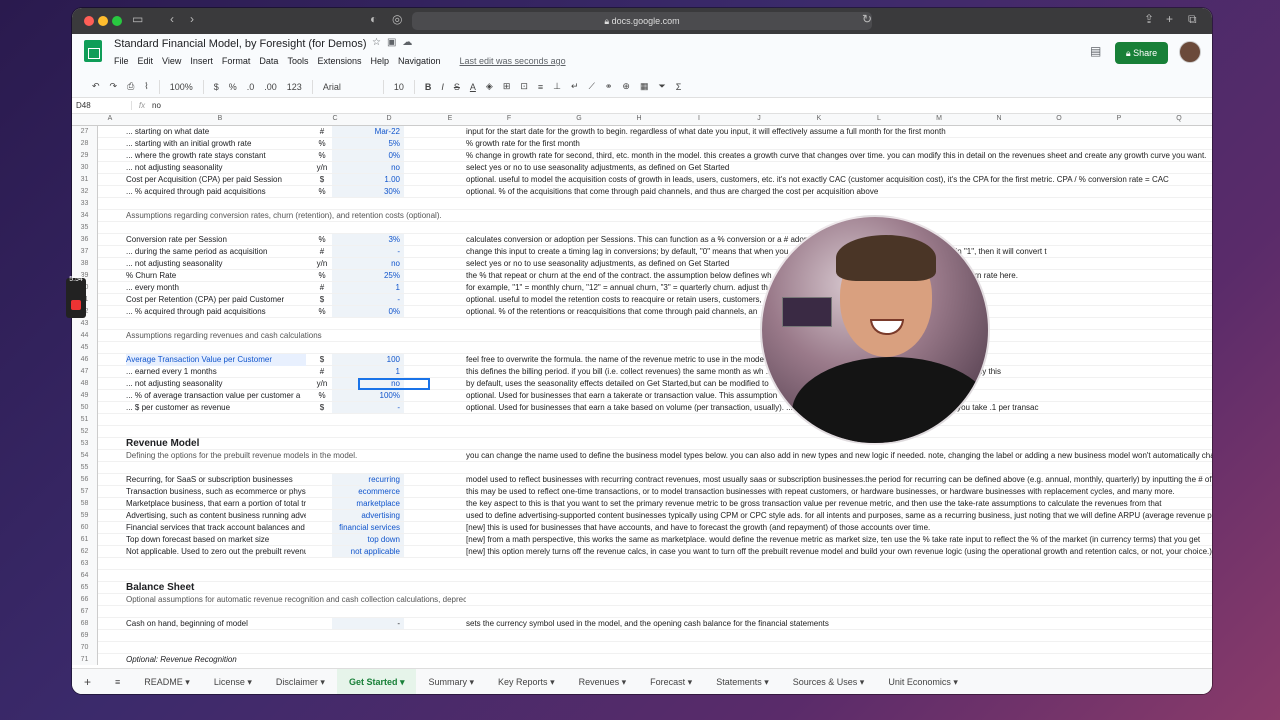  Describe the element at coordinates (216, 156) in the screenshot. I see `cell-b: ... where the growth rate stays constant` at that location.